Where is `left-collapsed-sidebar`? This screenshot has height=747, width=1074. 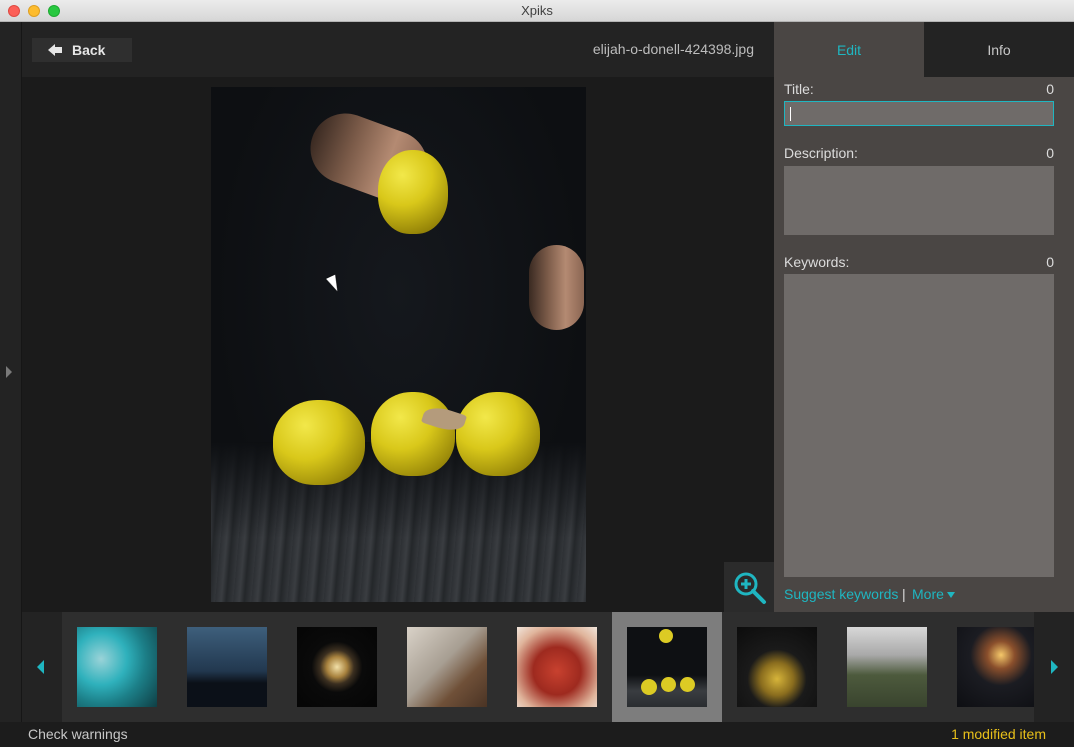
left-collapsed-sidebar is located at coordinates (11, 372).